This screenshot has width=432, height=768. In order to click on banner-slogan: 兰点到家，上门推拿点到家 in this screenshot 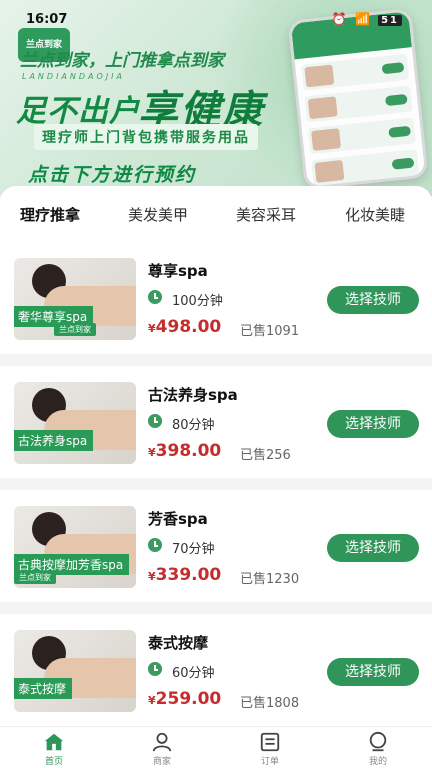, I will do `click(122, 61)`.